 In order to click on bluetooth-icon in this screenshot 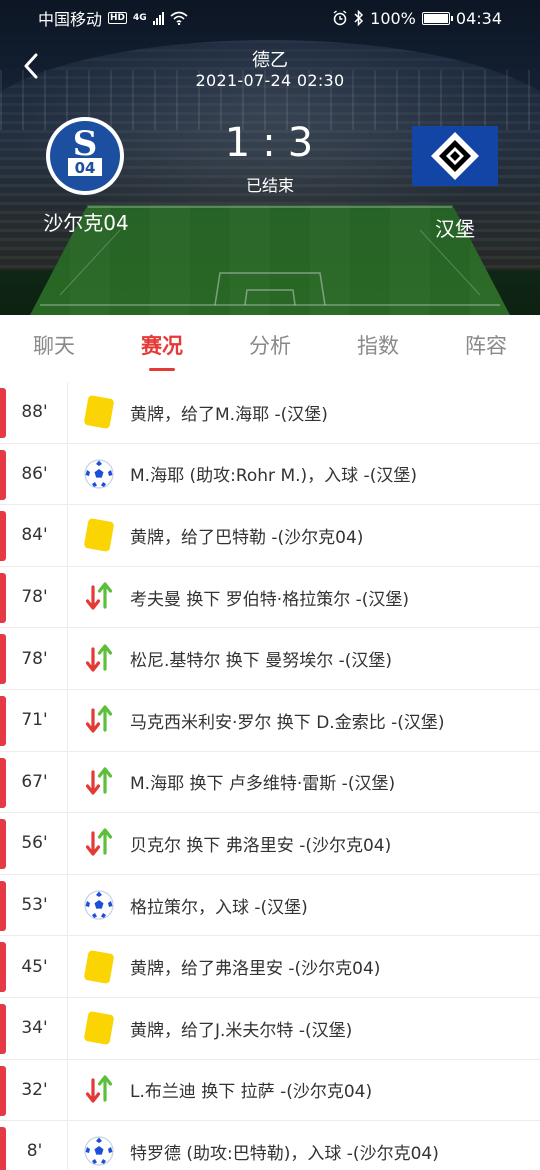, I will do `click(359, 18)`.